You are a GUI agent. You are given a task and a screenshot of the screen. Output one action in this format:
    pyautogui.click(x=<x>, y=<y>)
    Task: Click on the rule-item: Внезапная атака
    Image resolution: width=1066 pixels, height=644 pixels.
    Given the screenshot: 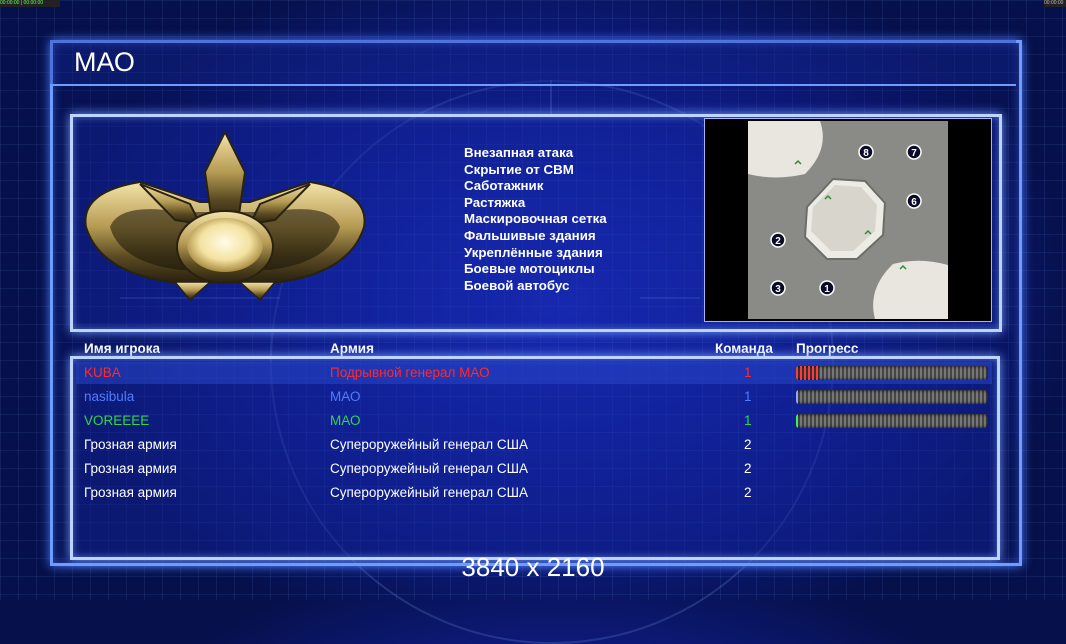 What is the action you would take?
    pyautogui.click(x=519, y=152)
    